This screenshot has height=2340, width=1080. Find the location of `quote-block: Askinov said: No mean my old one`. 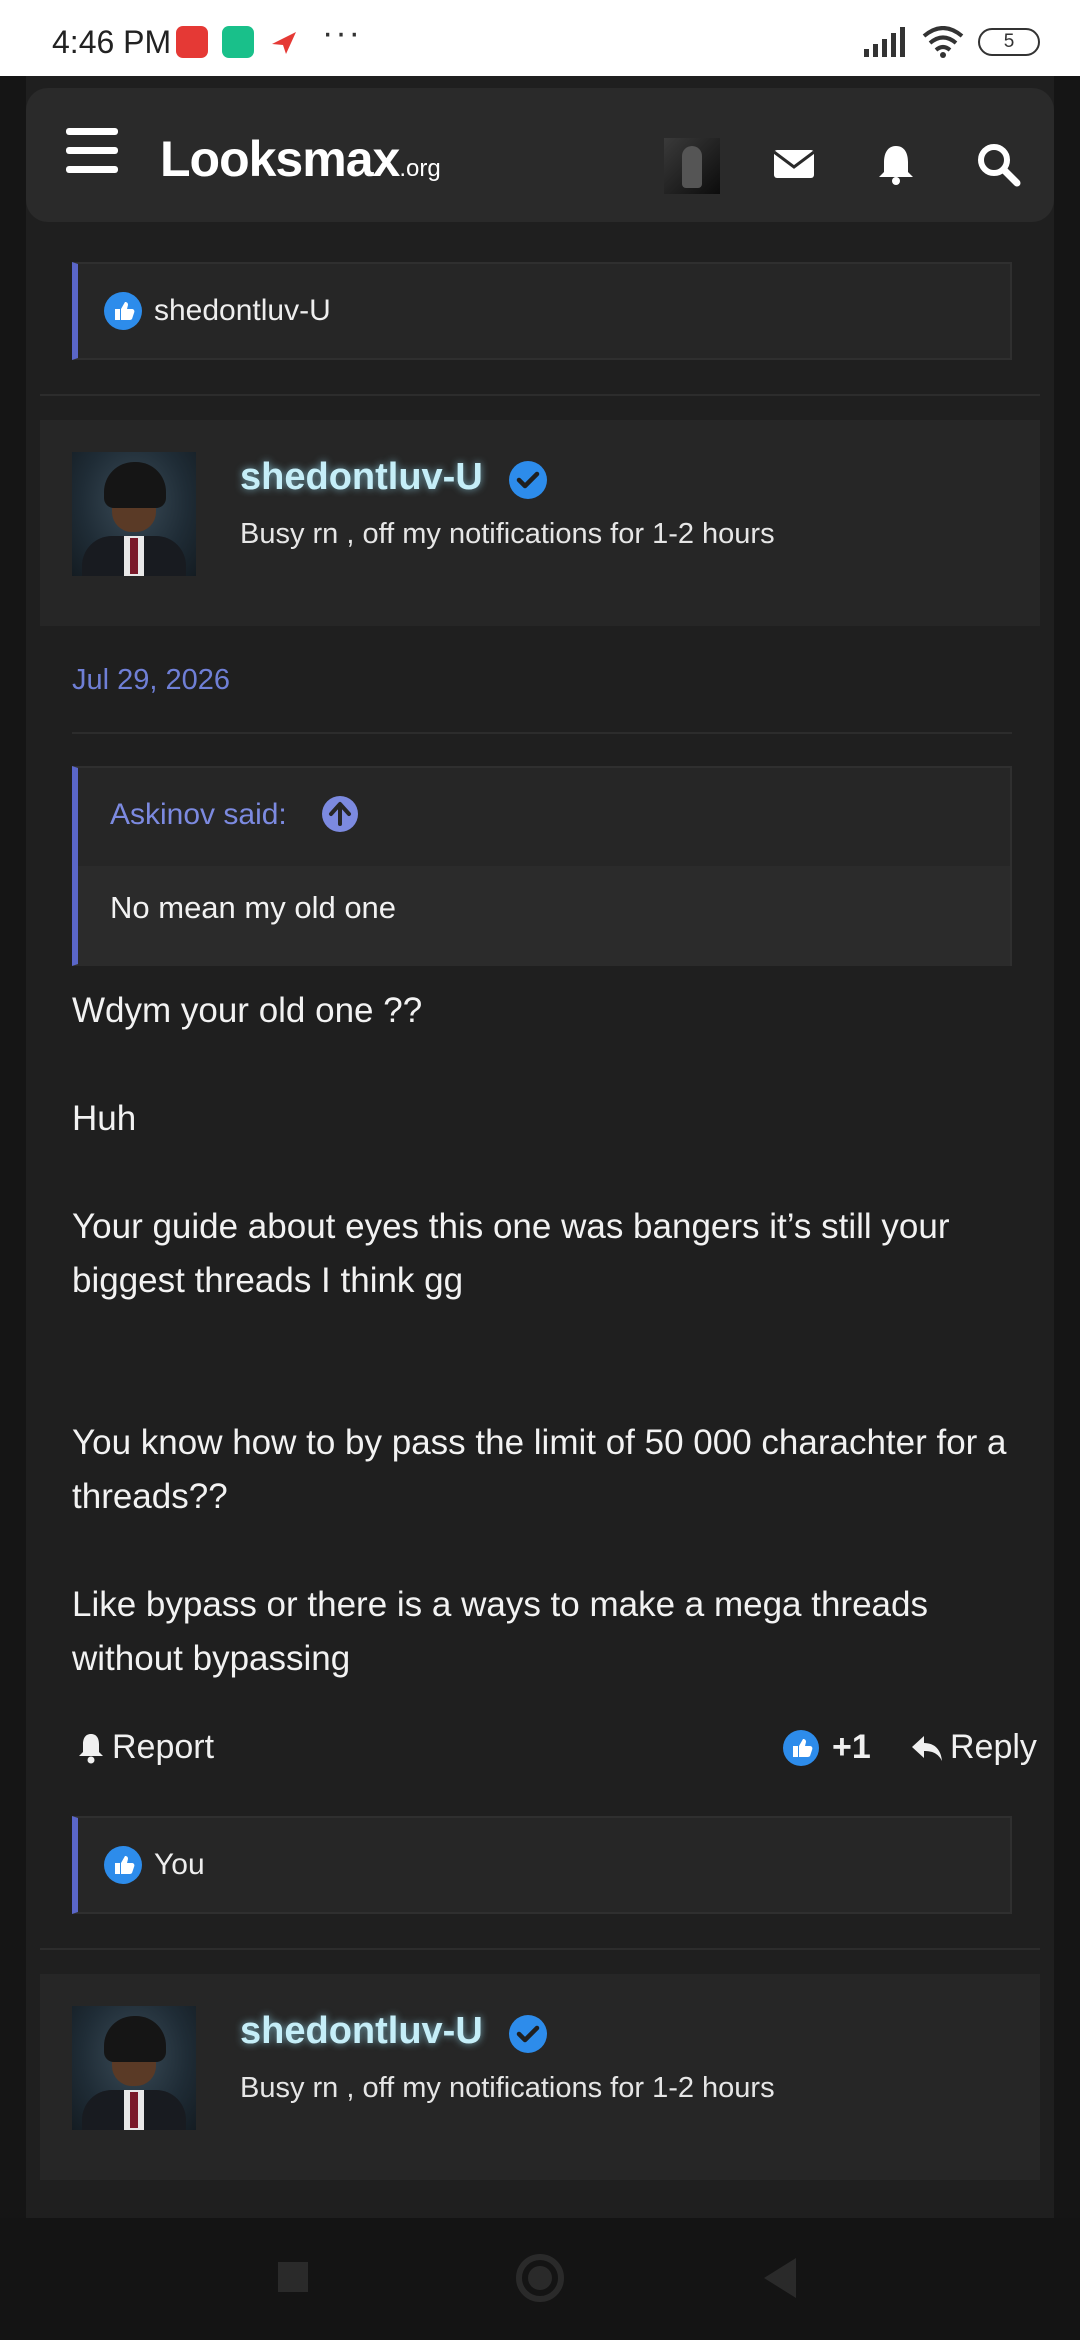

quote-block: Askinov said: No mean my old one is located at coordinates (542, 866).